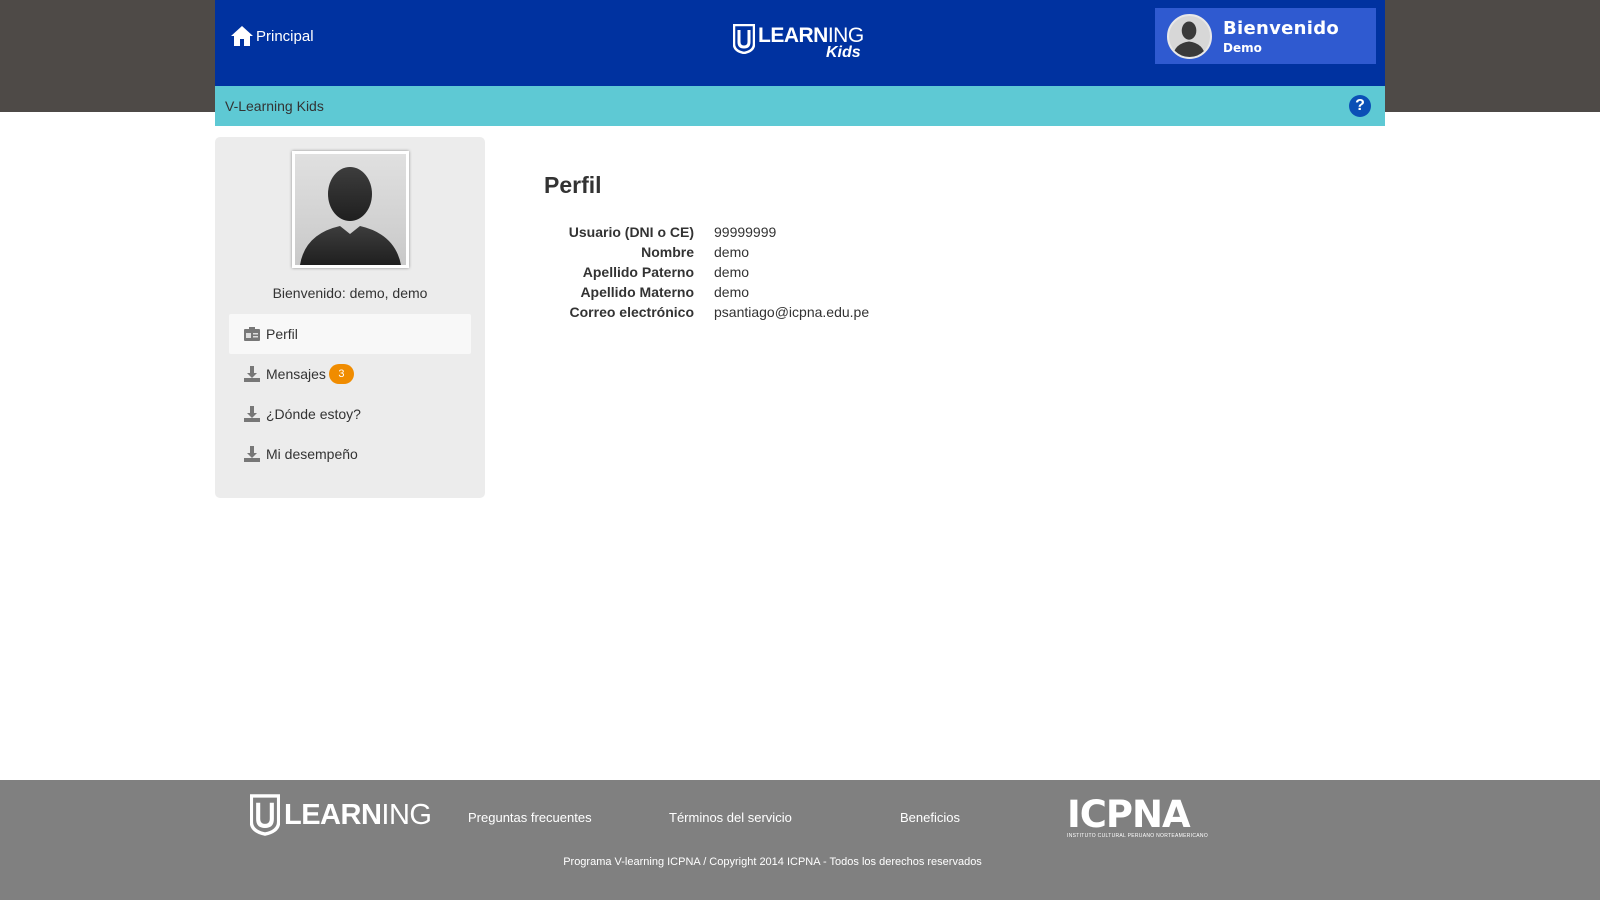 This screenshot has width=1600, height=900. Describe the element at coordinates (637, 292) in the screenshot. I see `field-label: Apellido Materno` at that location.